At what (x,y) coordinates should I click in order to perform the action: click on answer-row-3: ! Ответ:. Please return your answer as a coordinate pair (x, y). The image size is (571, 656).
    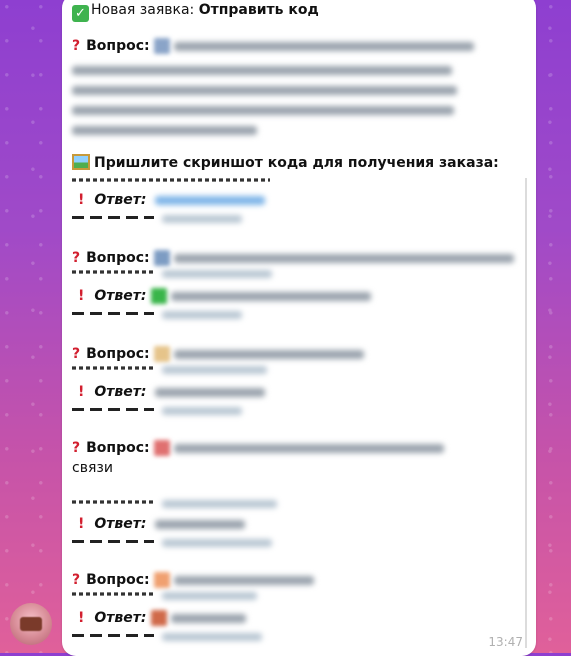
    Looking at the image, I should click on (168, 392).